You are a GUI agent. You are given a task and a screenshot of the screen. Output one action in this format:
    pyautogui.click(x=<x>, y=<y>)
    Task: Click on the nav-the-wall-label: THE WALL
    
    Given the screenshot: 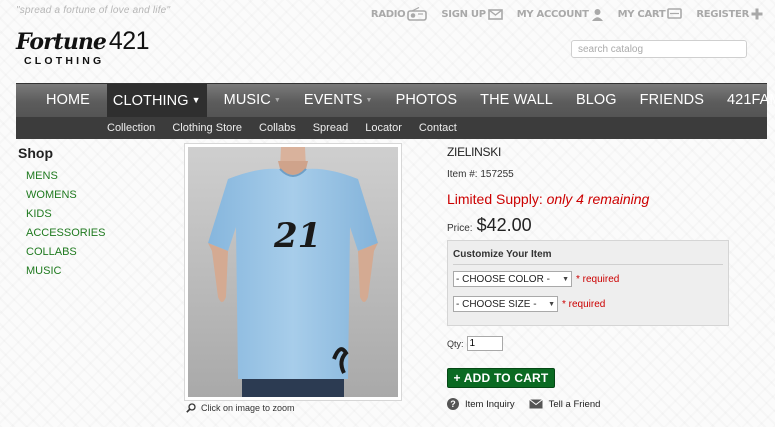 What is the action you would take?
    pyautogui.click(x=516, y=100)
    